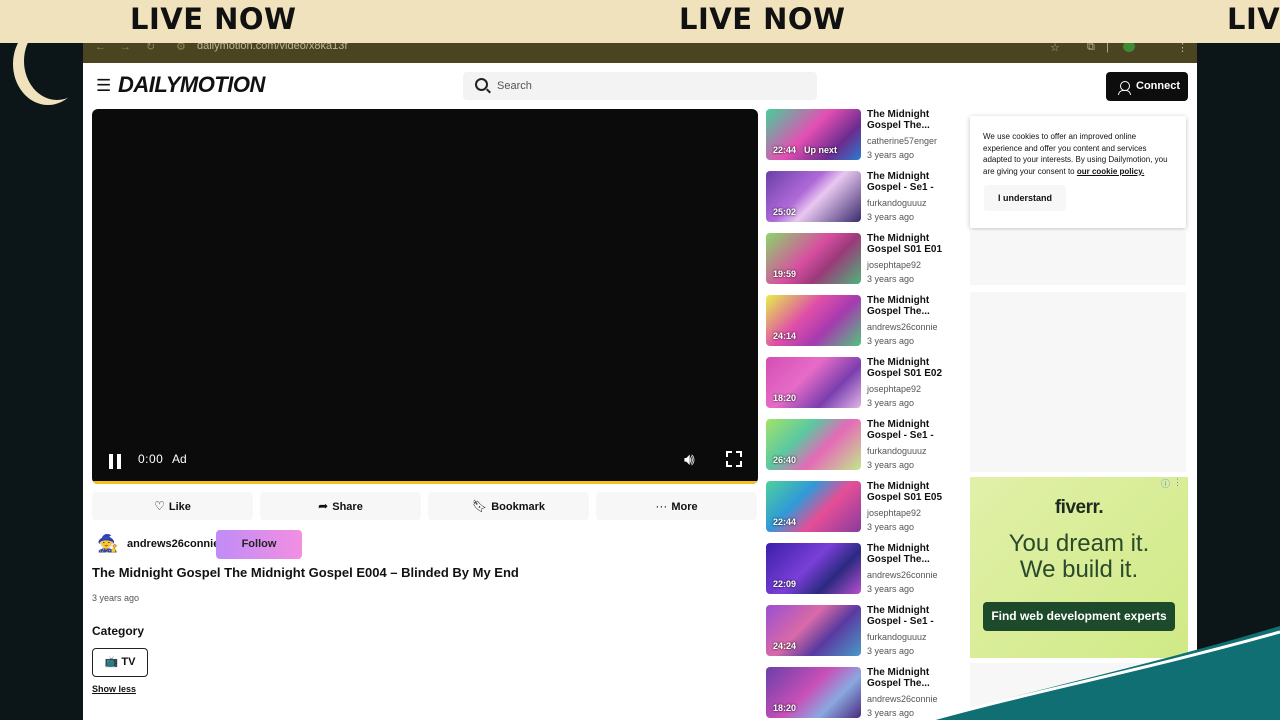  What do you see at coordinates (479, 506) in the screenshot?
I see `bookmark-icon: 🔖︎` at bounding box center [479, 506].